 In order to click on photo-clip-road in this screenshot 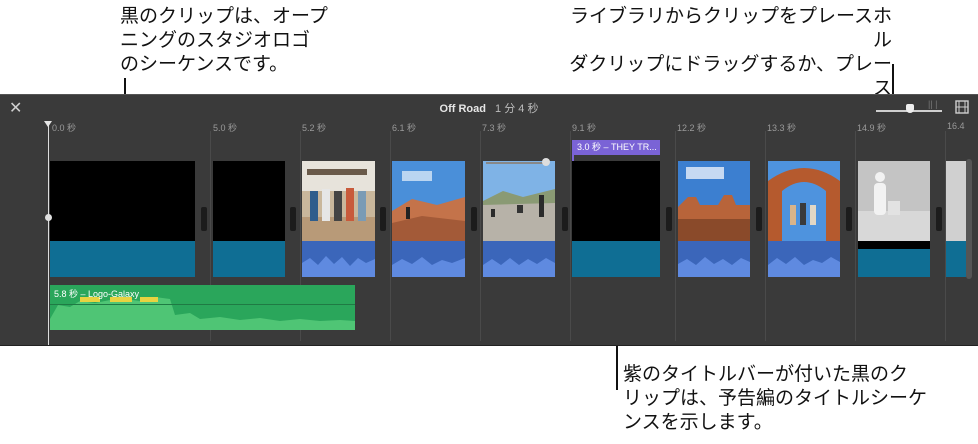, I will do `click(519, 217)`.